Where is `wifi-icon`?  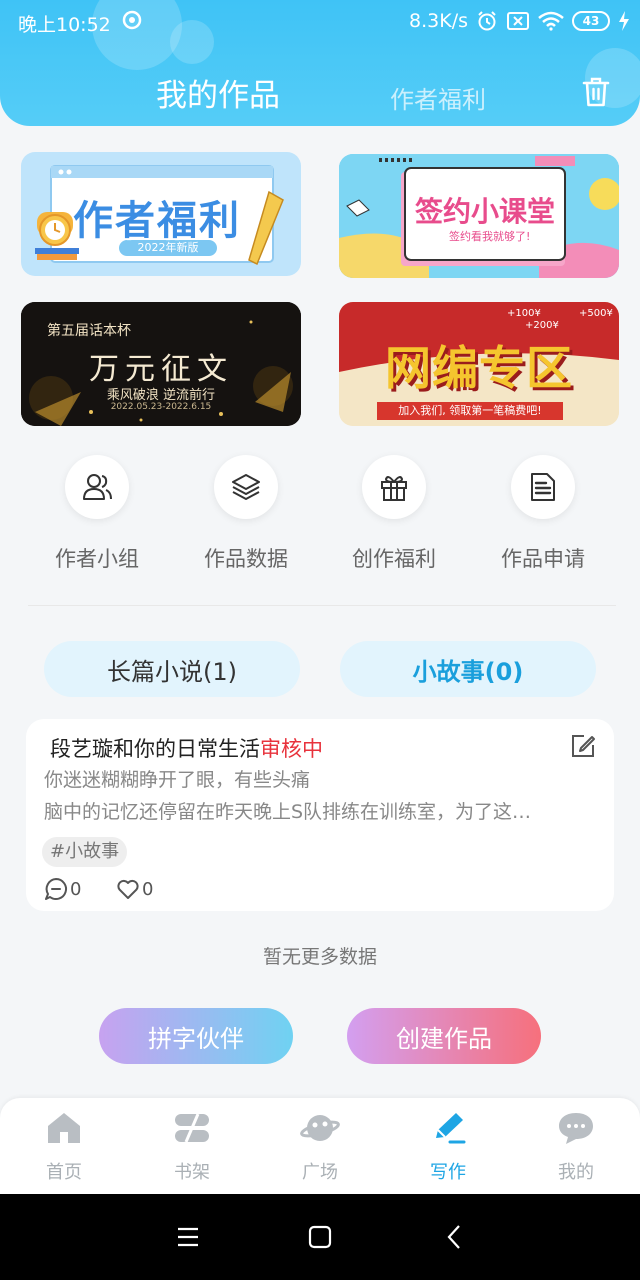
wifi-icon is located at coordinates (551, 21).